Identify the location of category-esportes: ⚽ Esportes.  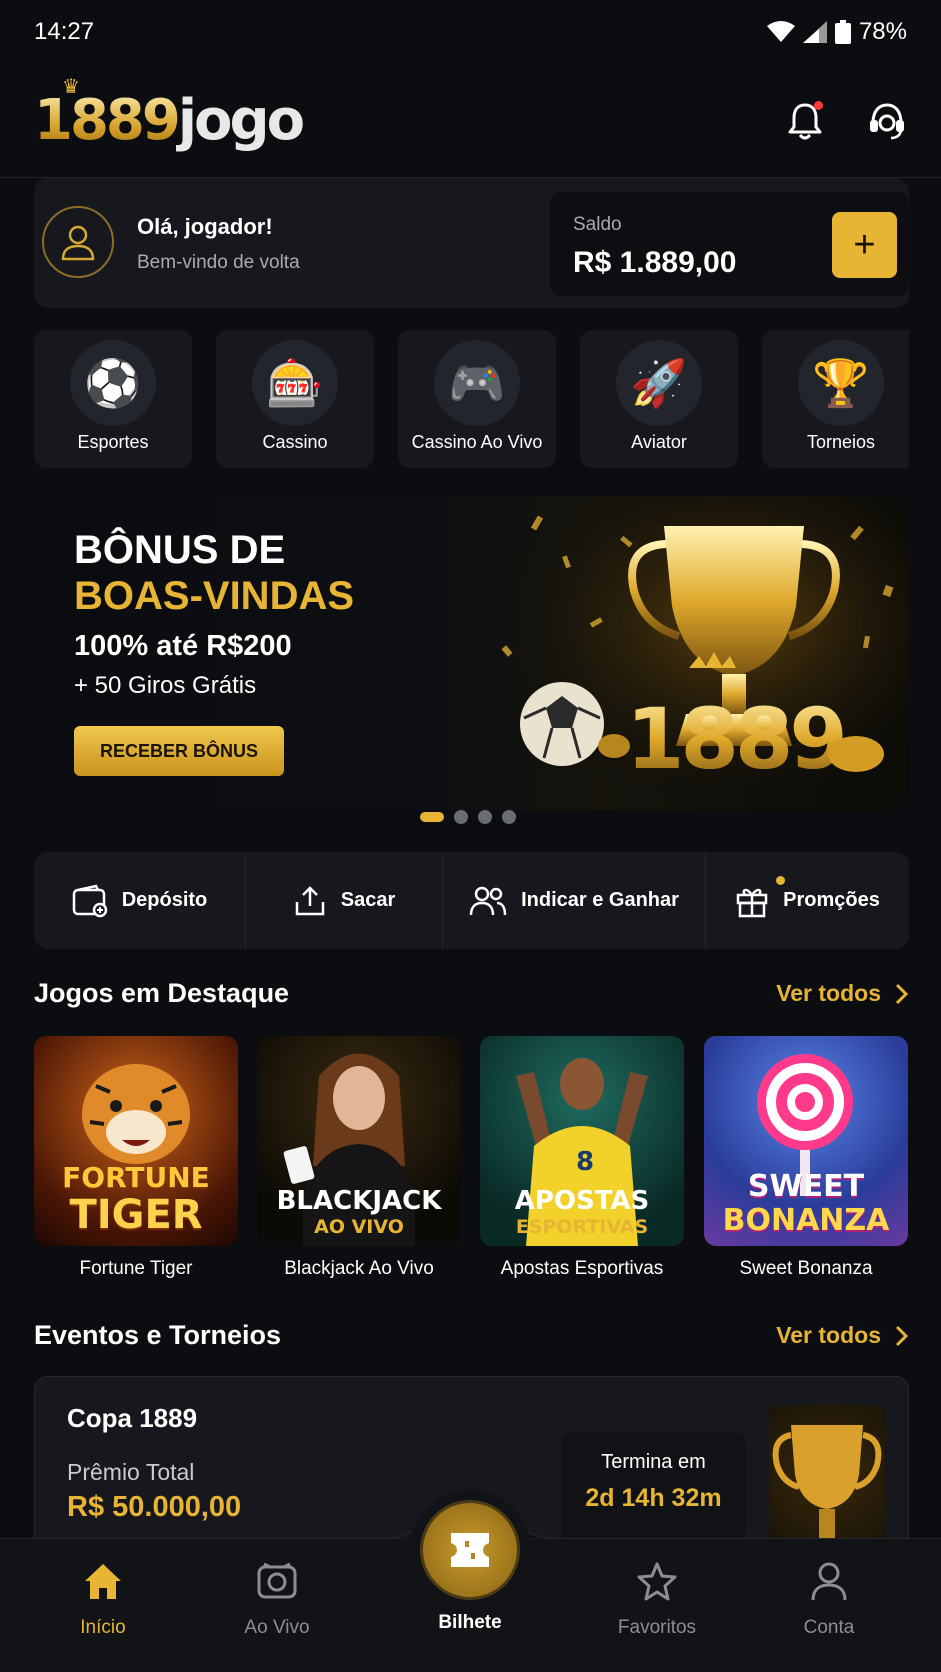
(113, 399).